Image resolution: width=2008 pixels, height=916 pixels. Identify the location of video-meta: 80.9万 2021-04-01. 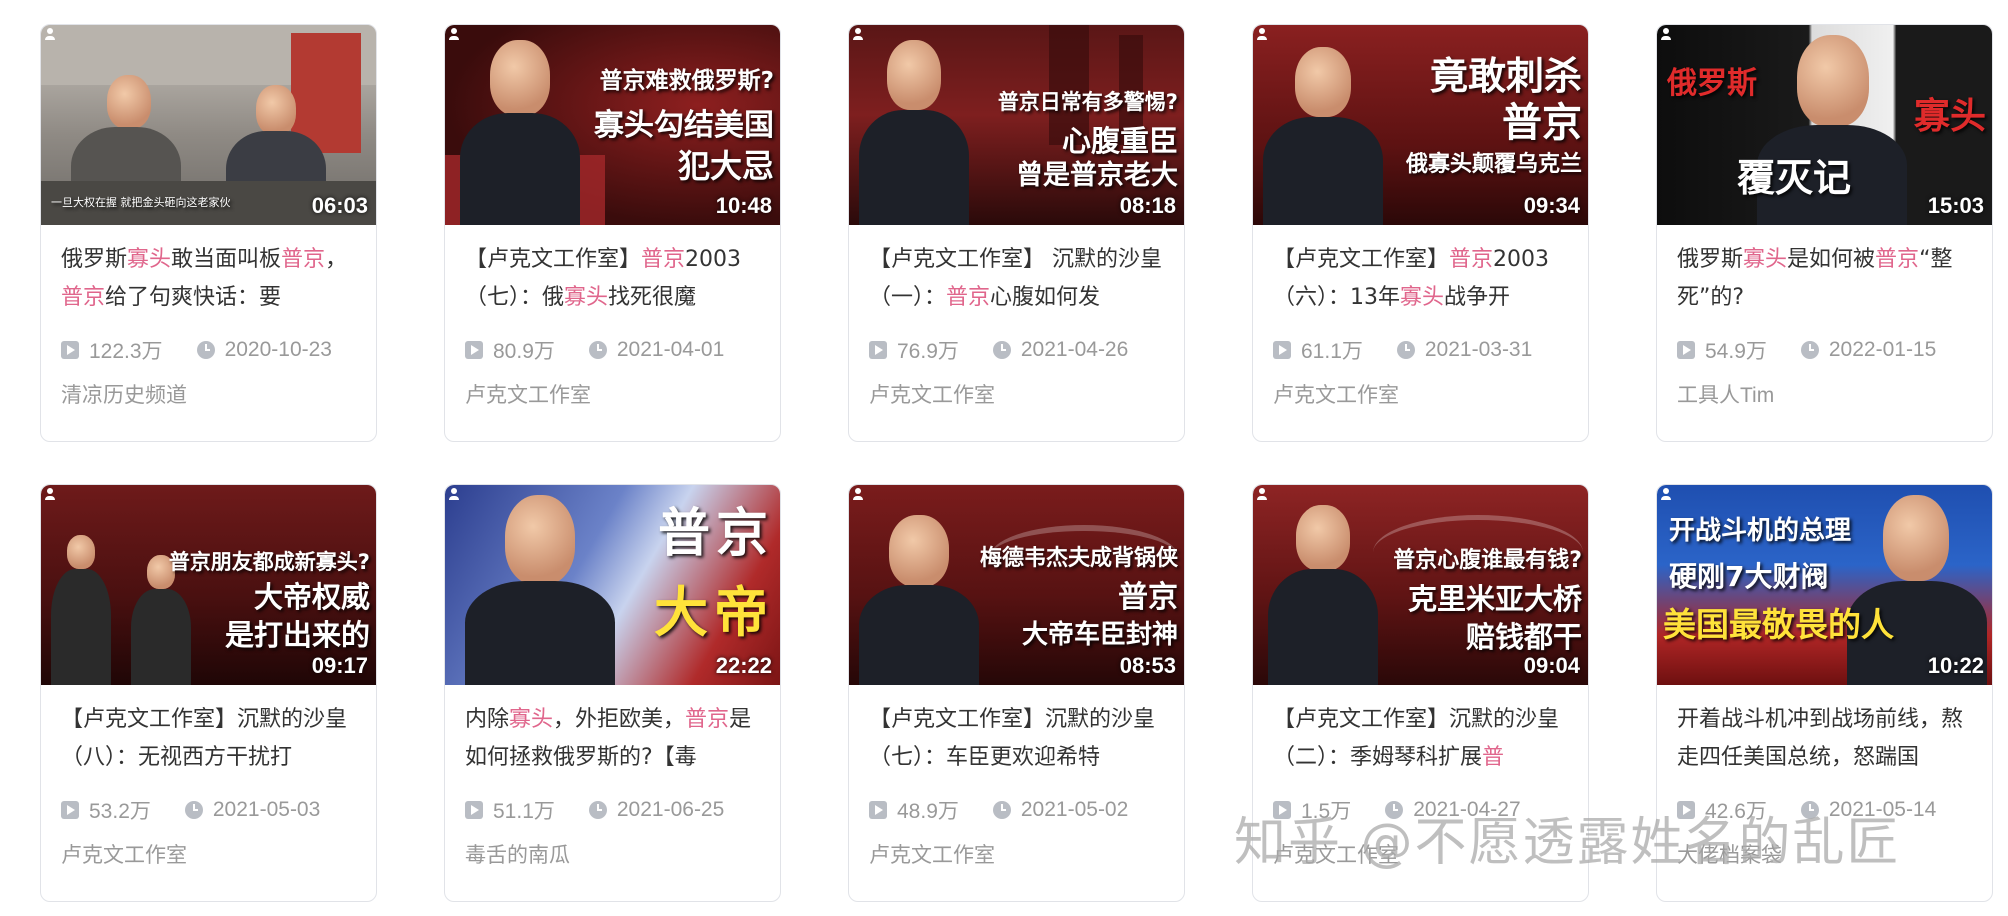
(612, 350).